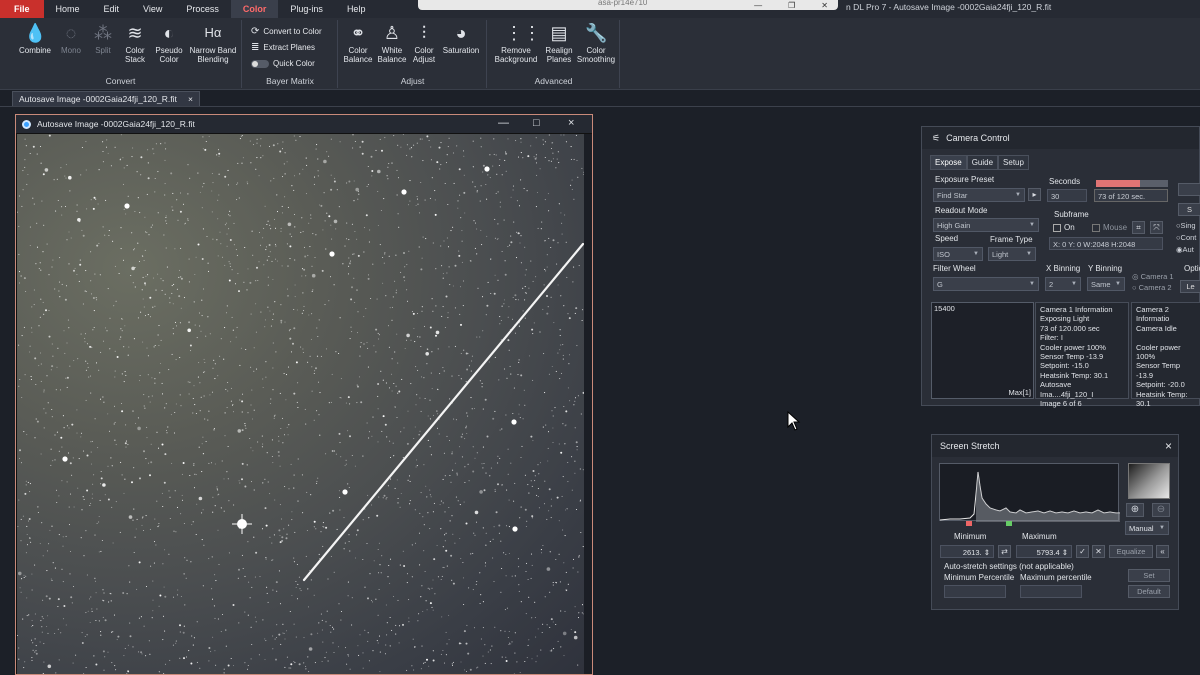 The height and width of the screenshot is (675, 1200). I want to click on saturation-button: ◕ Saturation, so click(461, 38).